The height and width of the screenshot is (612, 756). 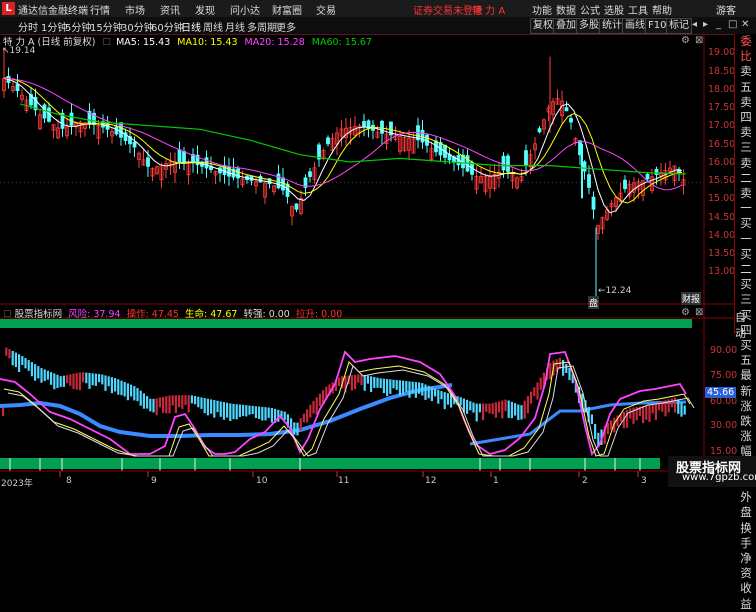 I want to click on next-icon: ▸, so click(x=705, y=24).